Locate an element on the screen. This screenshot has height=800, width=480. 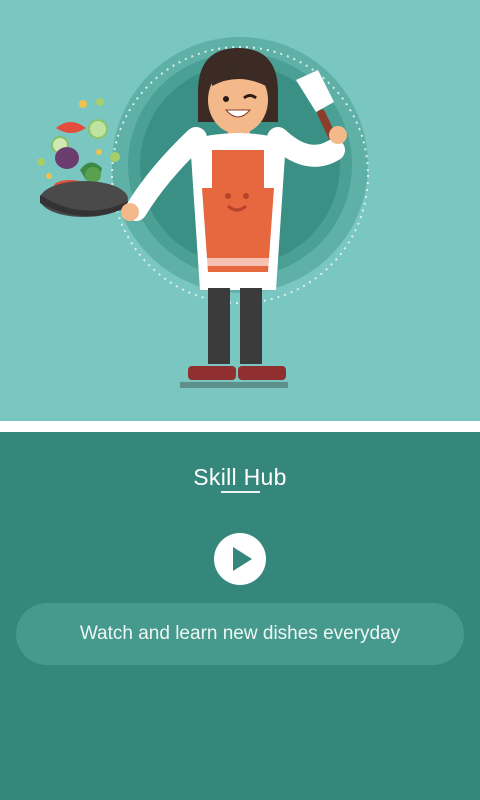
vegetables-icon is located at coordinates (78, 145).